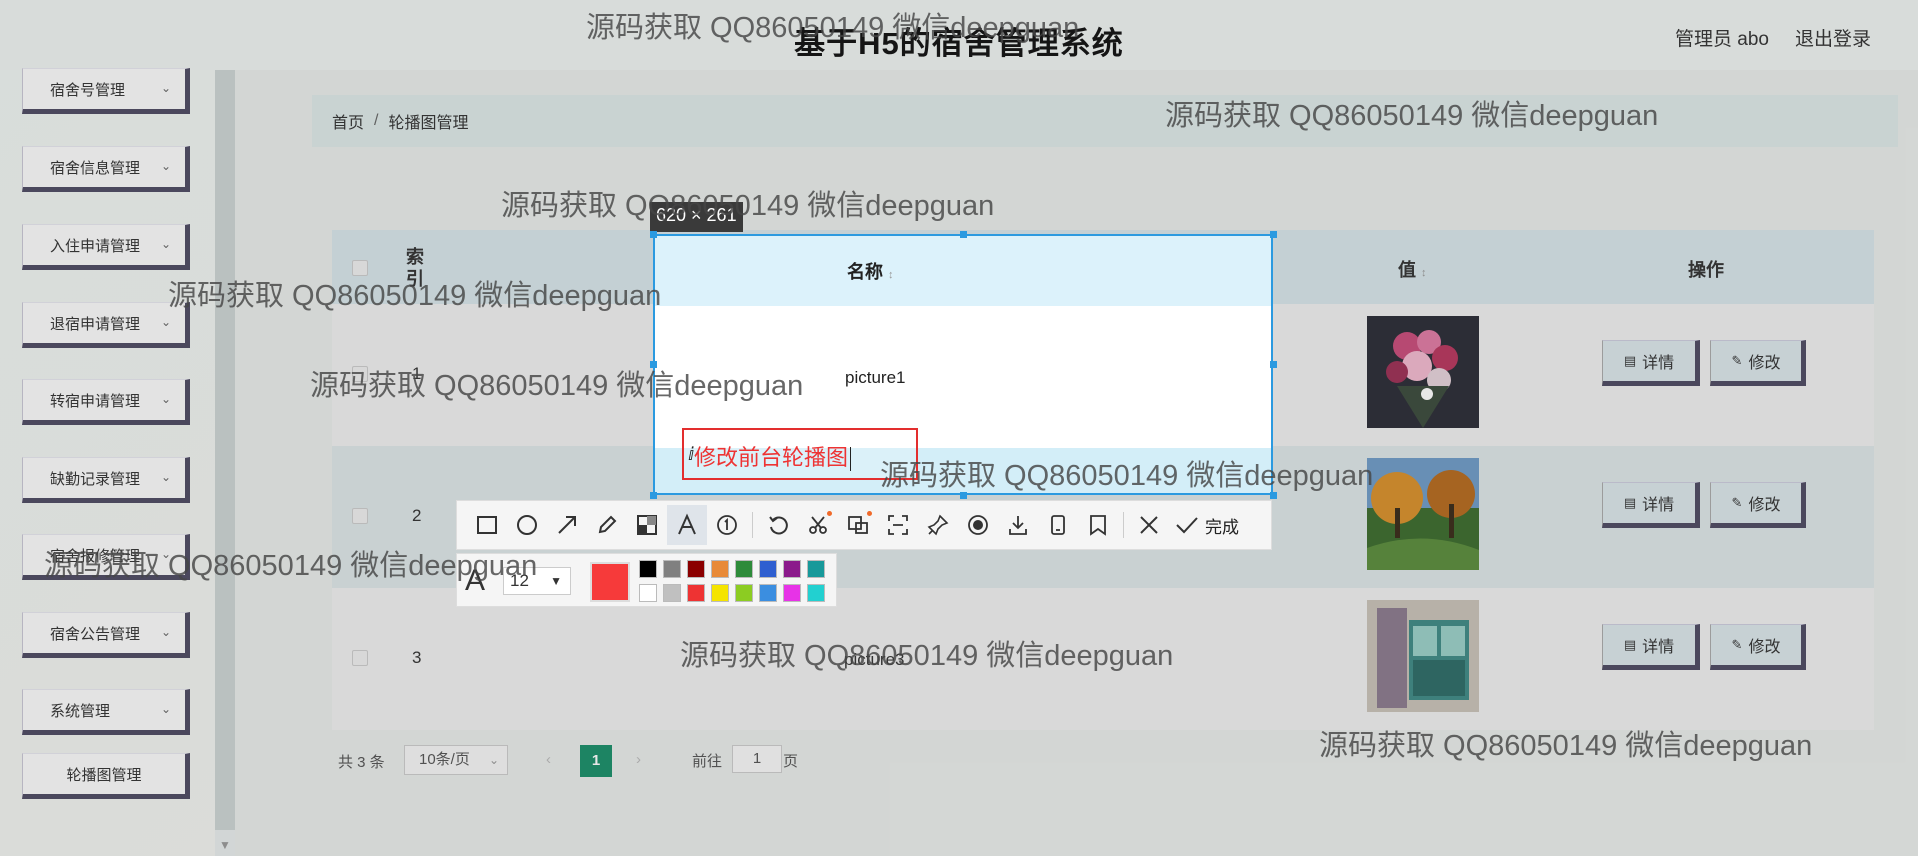 This screenshot has width=1918, height=856. Describe the element at coordinates (1018, 525) in the screenshot. I see `download-icon` at that location.